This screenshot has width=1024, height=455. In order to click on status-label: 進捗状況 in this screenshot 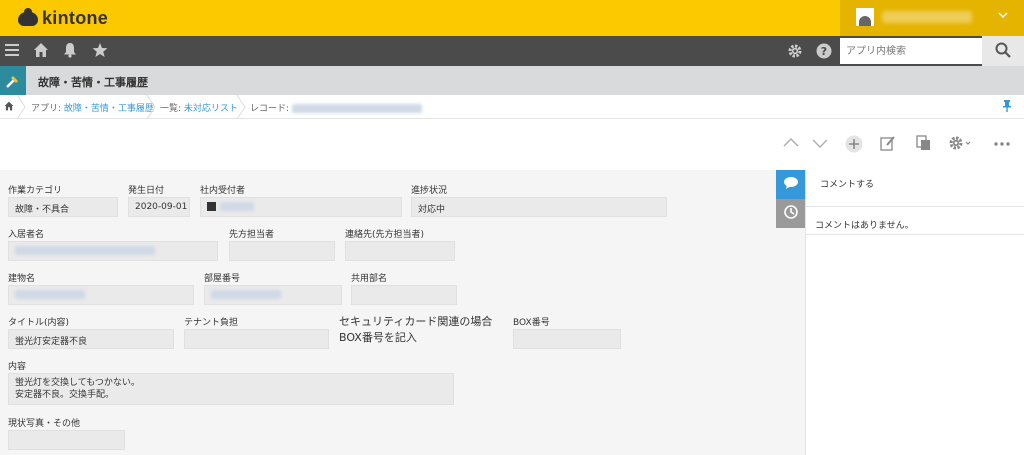, I will do `click(429, 191)`.